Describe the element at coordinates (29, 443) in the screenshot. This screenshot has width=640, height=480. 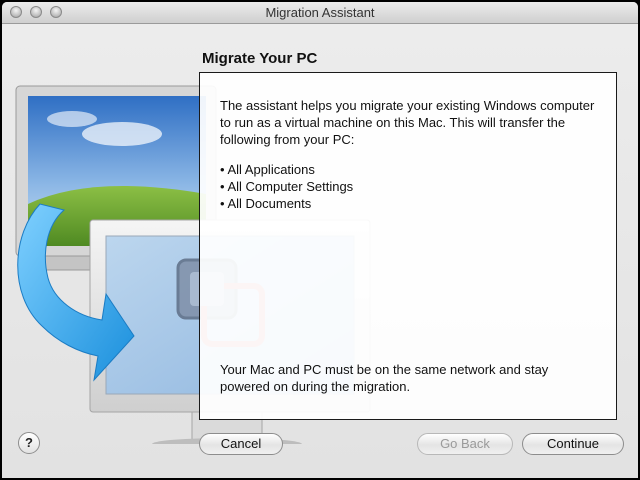
I see `help-button: ?` at that location.